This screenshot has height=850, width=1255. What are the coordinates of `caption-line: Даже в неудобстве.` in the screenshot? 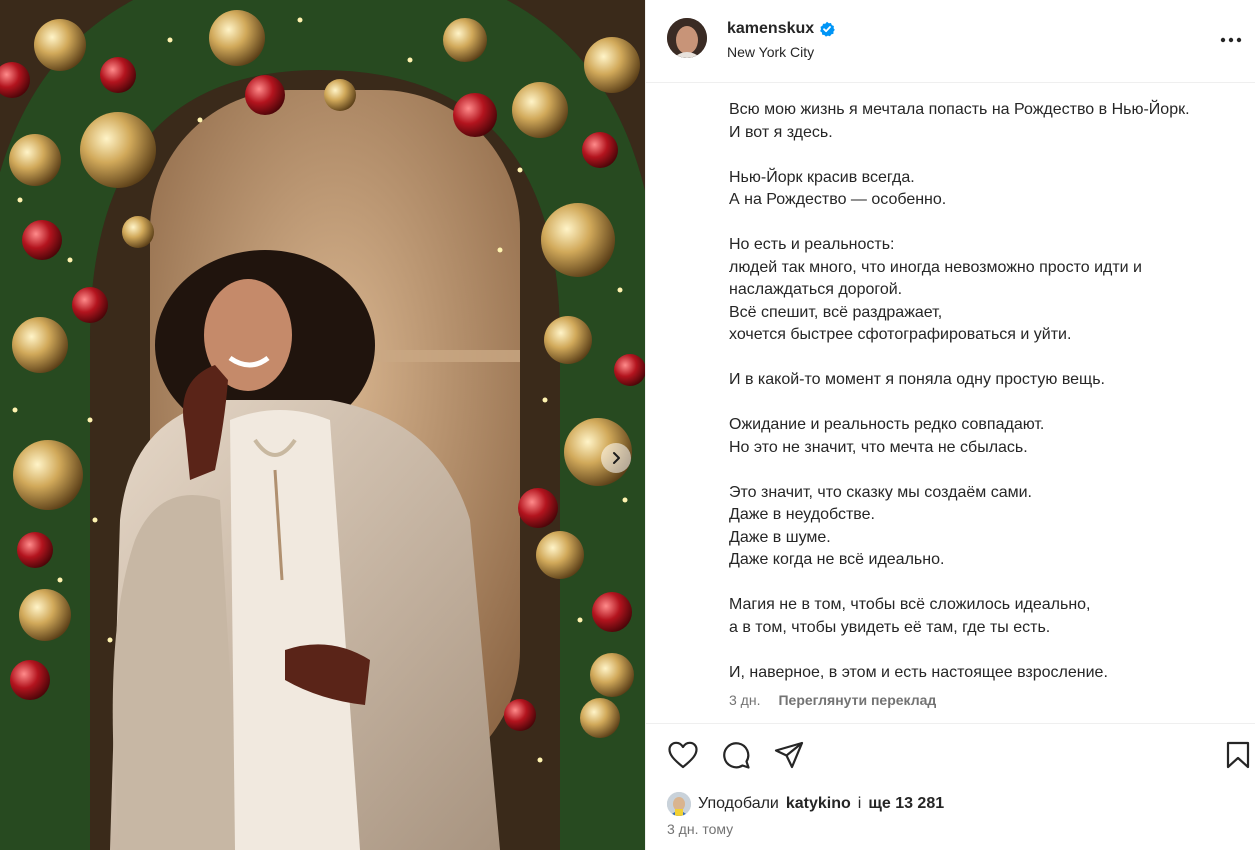 It's located at (802, 514).